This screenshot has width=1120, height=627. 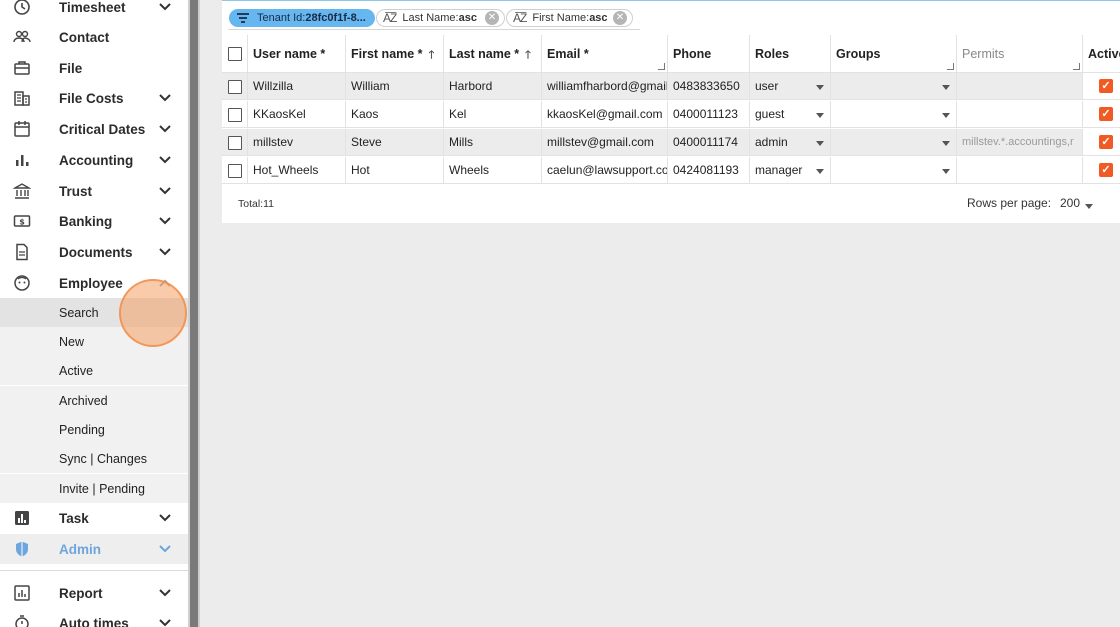 What do you see at coordinates (493, 86) in the screenshot?
I see `cell-lastname: Harbord` at bounding box center [493, 86].